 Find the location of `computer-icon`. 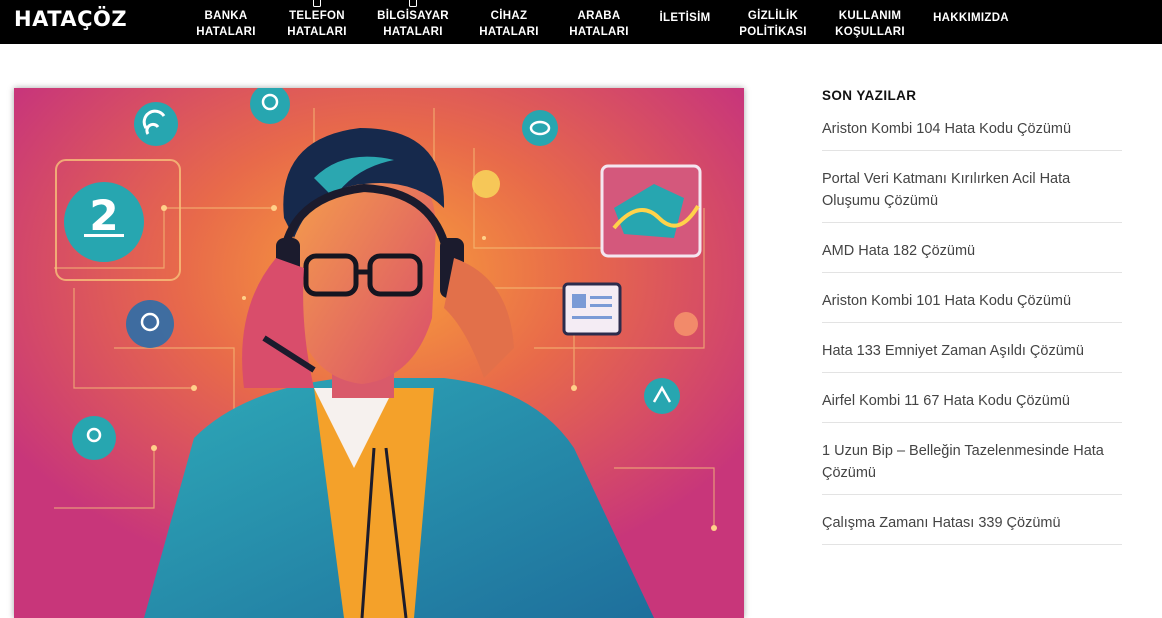

computer-icon is located at coordinates (413, 3).